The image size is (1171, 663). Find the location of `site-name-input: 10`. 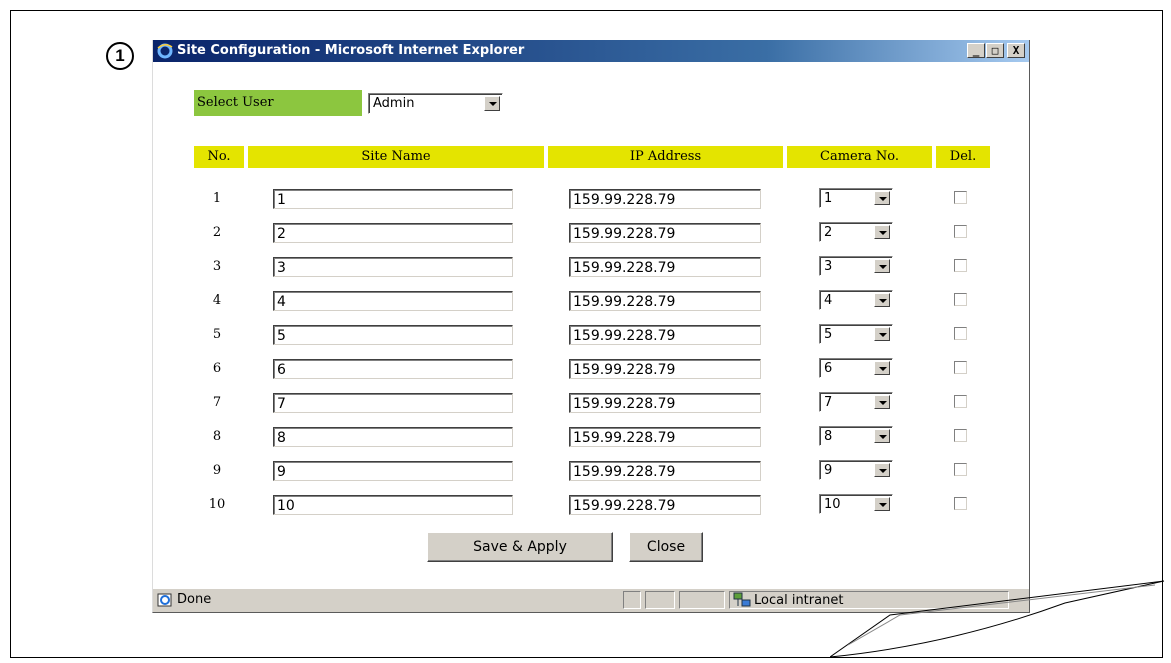

site-name-input: 10 is located at coordinates (393, 505).